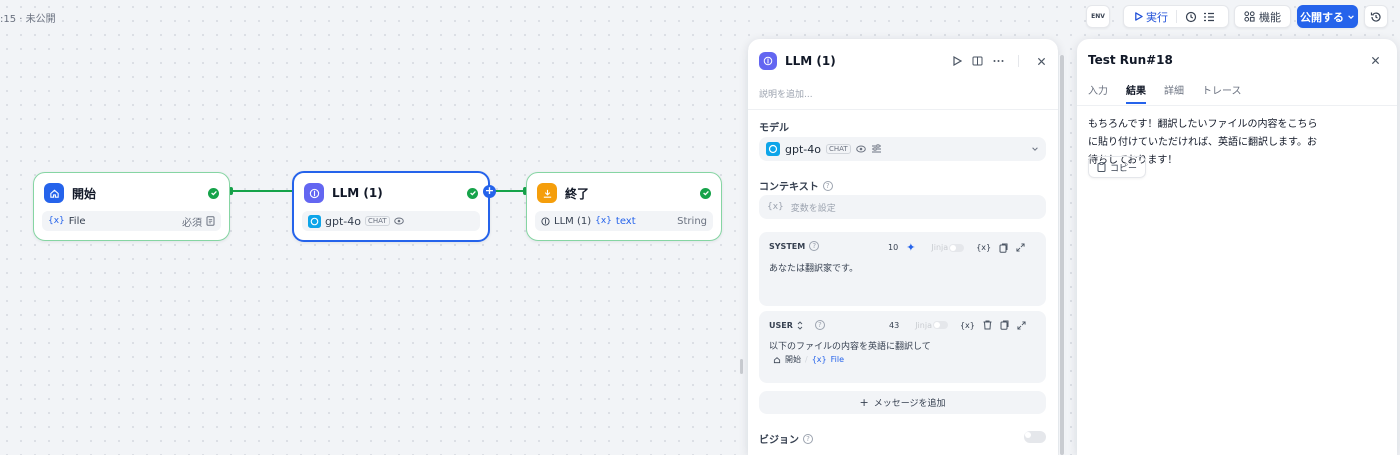  I want to click on run-button: 実行, so click(1151, 17).